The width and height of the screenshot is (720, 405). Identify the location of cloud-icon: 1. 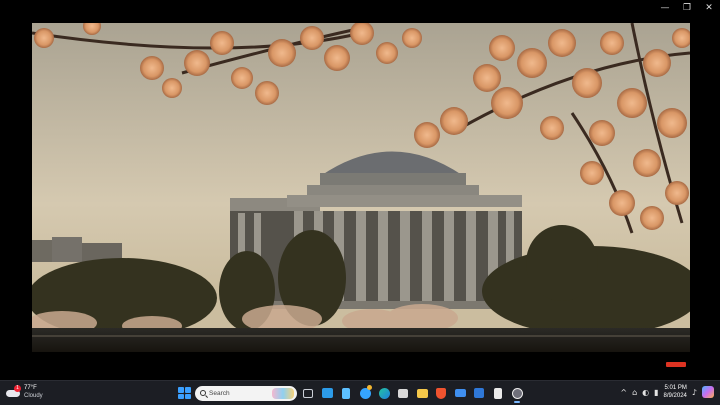
(13, 391).